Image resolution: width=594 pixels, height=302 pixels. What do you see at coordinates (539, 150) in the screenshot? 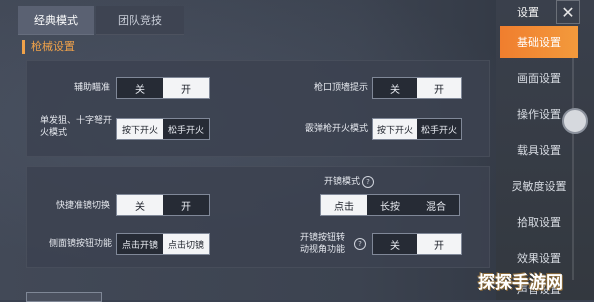
I see `sidebar-item-vehicle-settings: 载具设置` at bounding box center [539, 150].